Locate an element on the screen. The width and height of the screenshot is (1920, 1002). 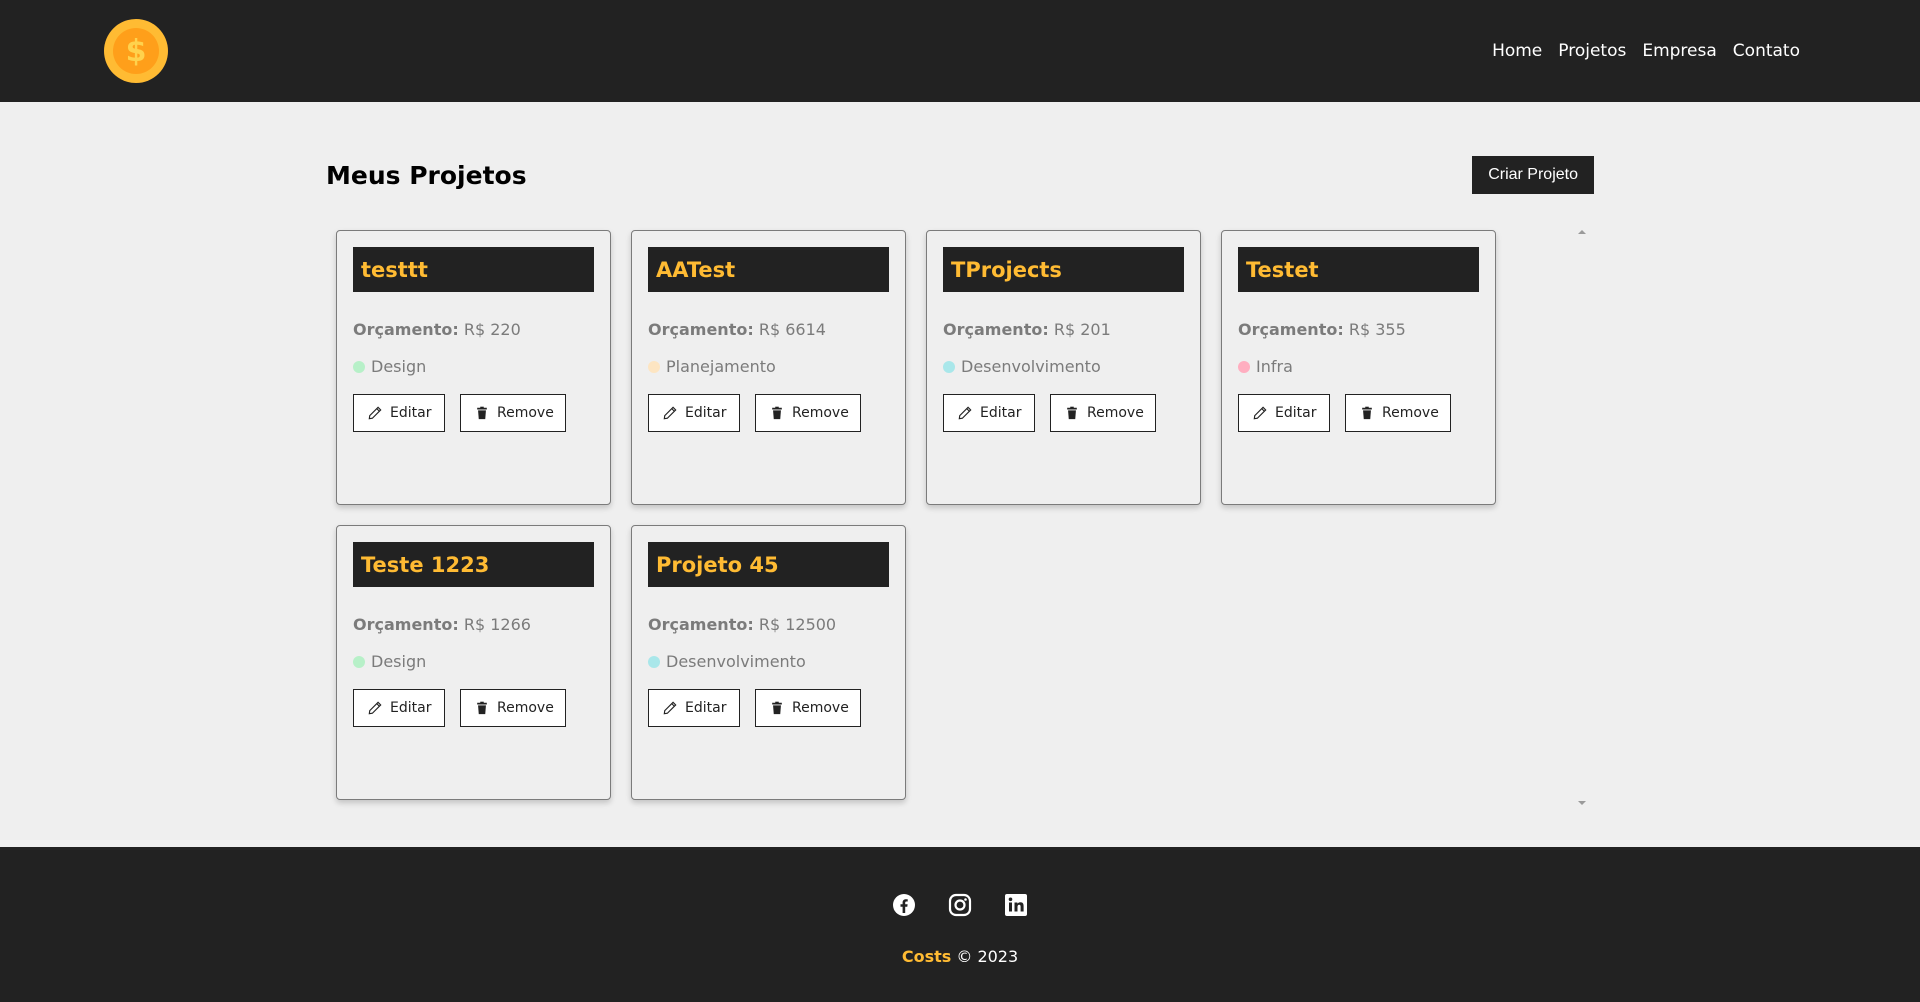
budget-value: R$ 12500 is located at coordinates (797, 624).